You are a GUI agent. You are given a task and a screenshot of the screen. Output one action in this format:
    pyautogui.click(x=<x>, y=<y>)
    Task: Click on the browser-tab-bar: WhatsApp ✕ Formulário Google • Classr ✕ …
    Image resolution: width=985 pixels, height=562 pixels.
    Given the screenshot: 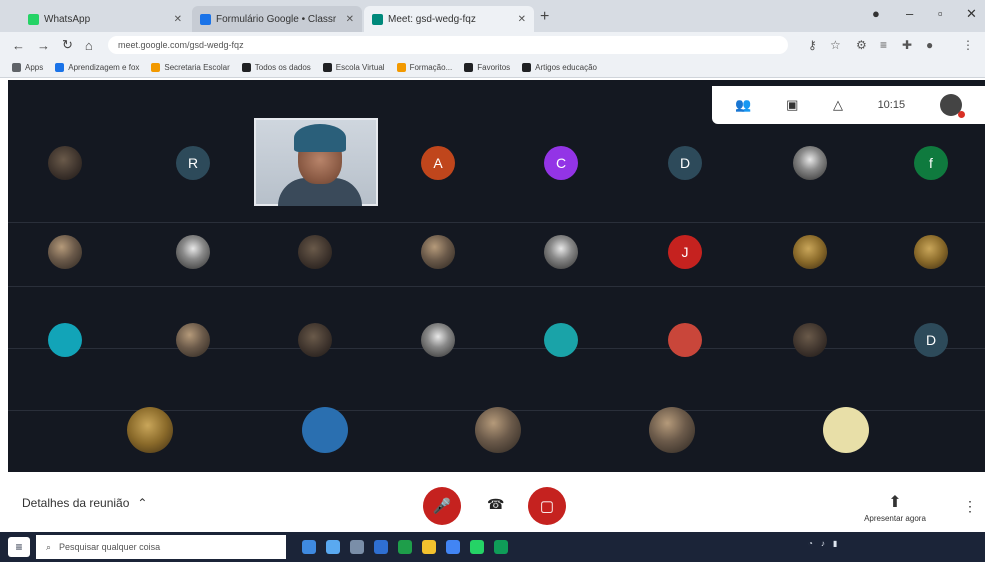 What is the action you would take?
    pyautogui.click(x=492, y=16)
    